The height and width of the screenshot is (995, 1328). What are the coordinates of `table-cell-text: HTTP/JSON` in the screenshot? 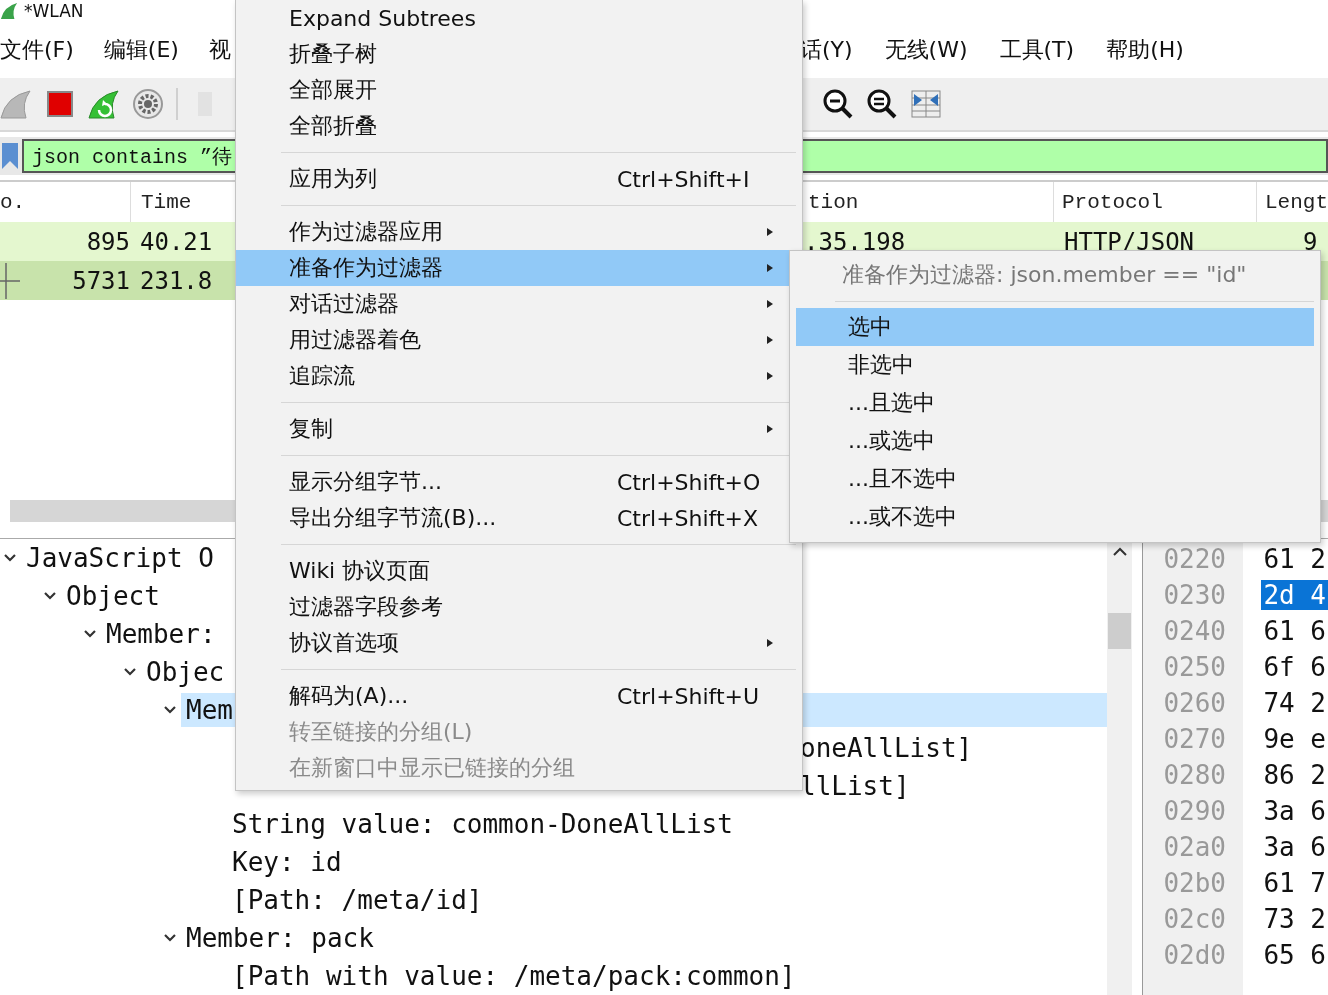 It's located at (1129, 241).